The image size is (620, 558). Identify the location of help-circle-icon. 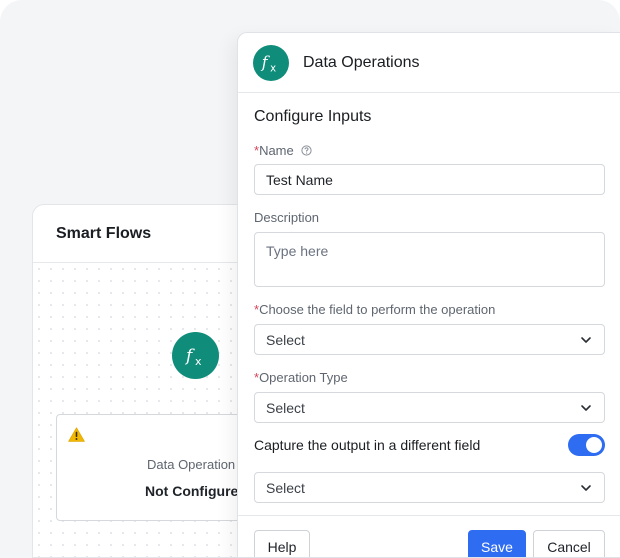
(306, 150).